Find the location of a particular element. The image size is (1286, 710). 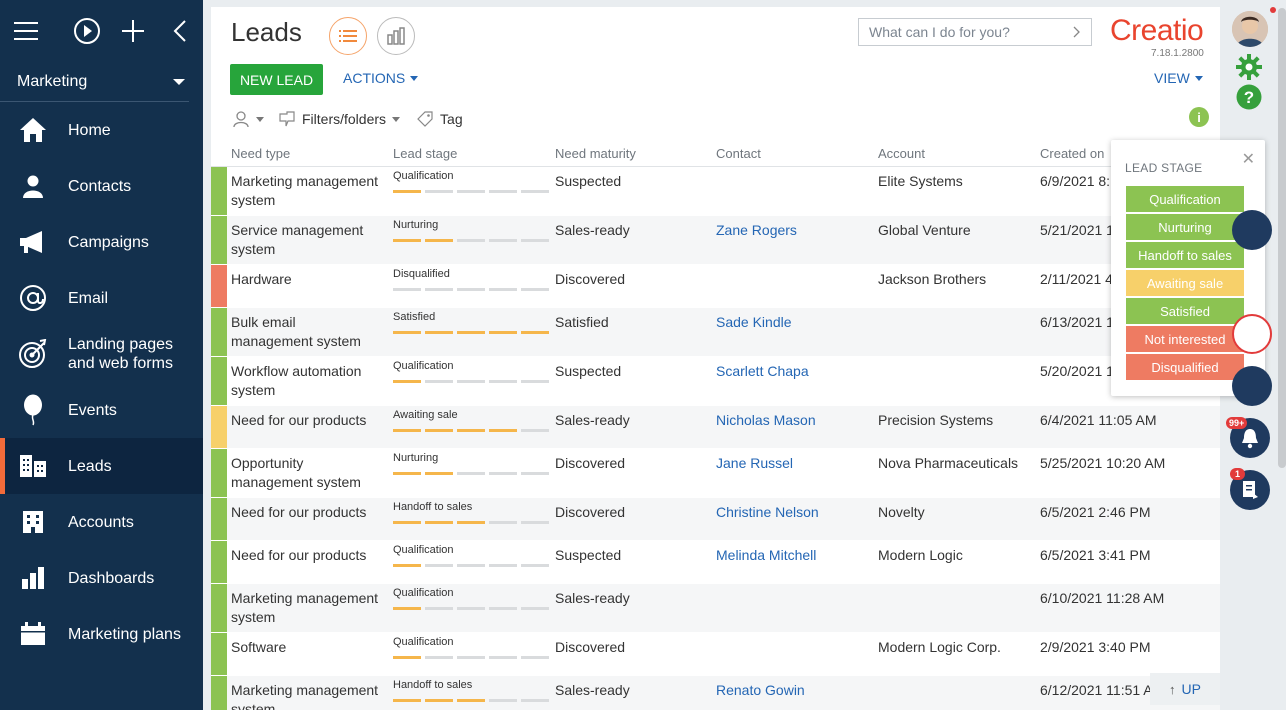

sidebar-item-home: Home is located at coordinates (101, 130).